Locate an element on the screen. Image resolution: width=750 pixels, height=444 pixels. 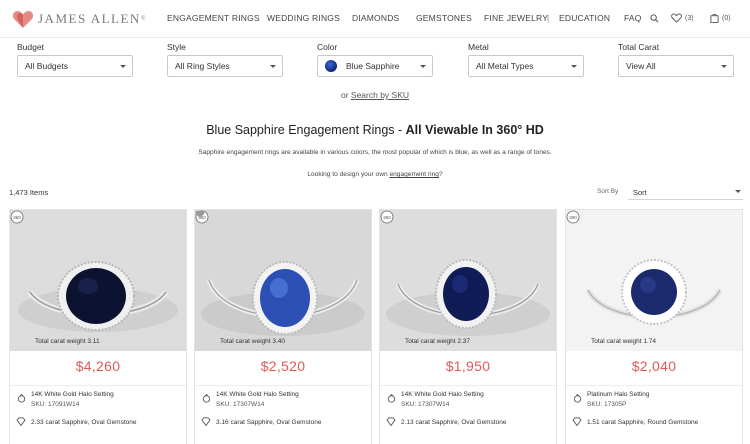
total-carat-weight: Total carat weight 1.74 is located at coordinates (624, 341).